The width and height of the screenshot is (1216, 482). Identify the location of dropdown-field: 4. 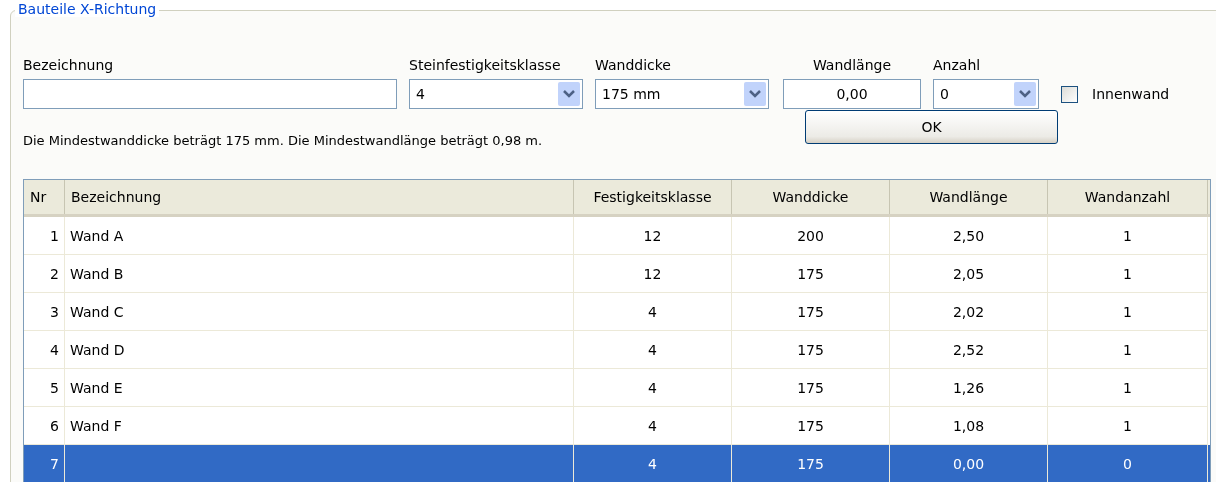
(496, 94).